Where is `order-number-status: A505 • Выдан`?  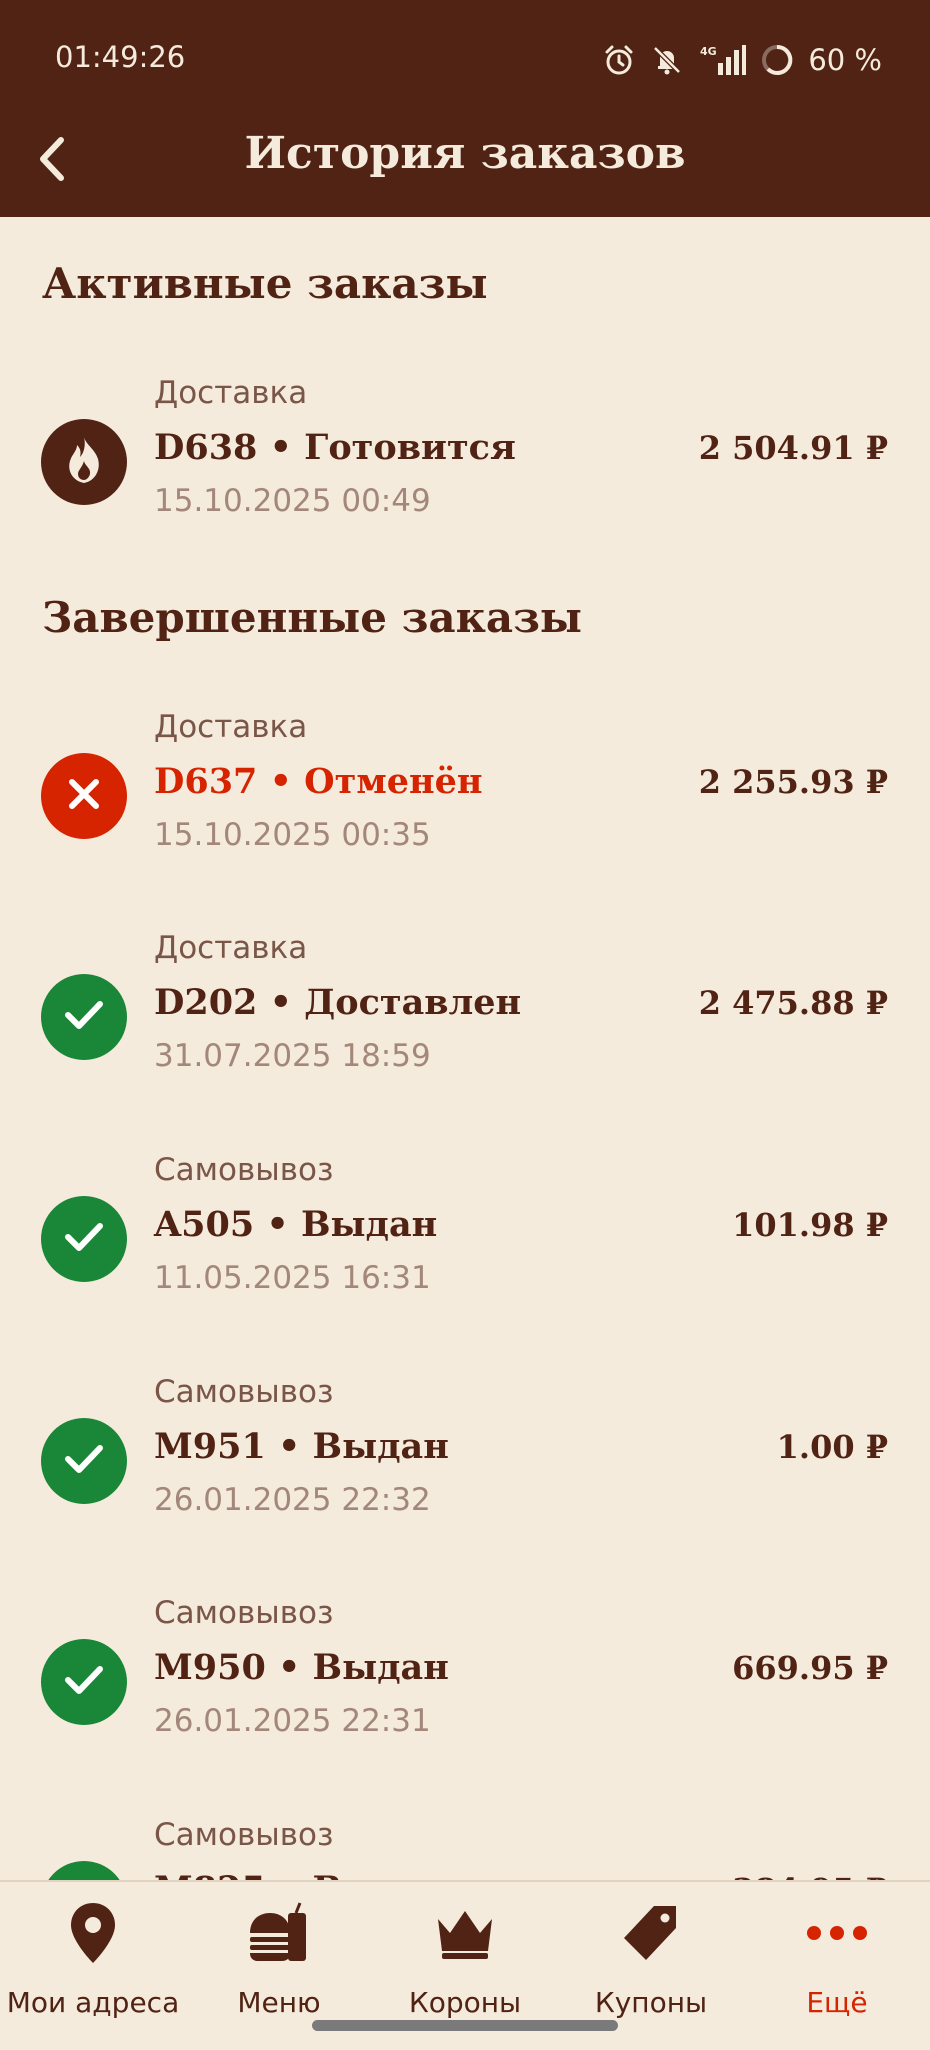
order-number-status: A505 • Выдан is located at coordinates (296, 1224).